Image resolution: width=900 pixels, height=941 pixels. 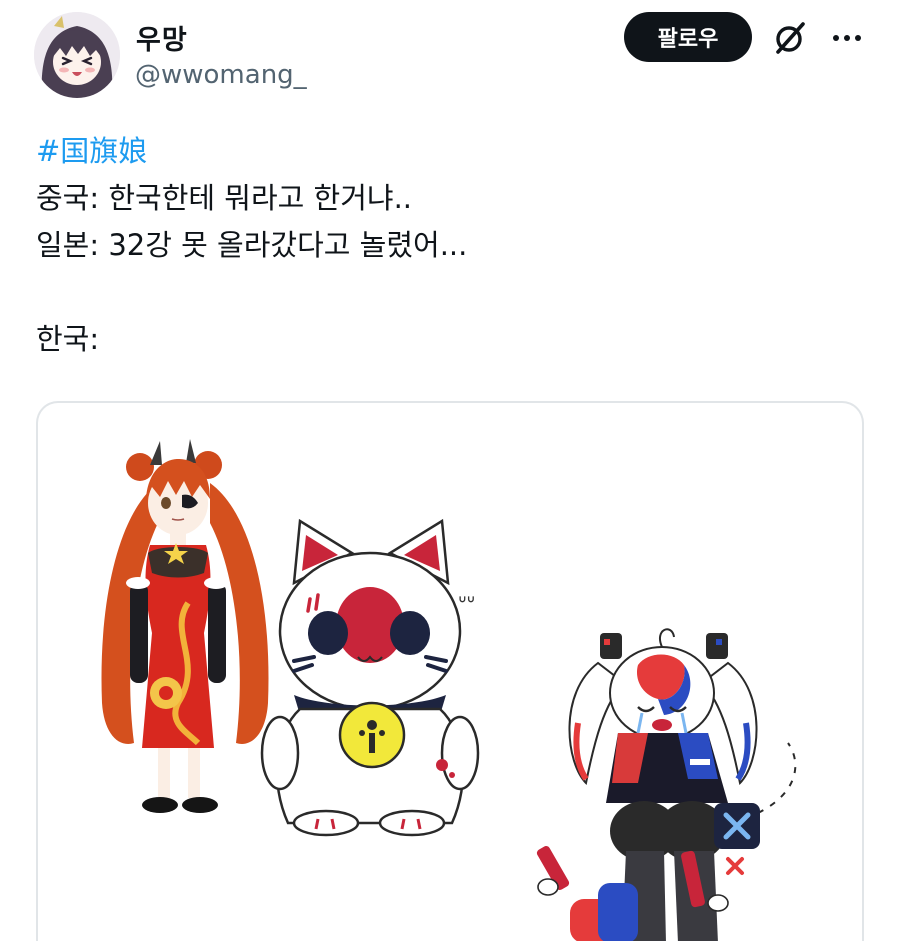 I want to click on more-icon, so click(x=847, y=38).